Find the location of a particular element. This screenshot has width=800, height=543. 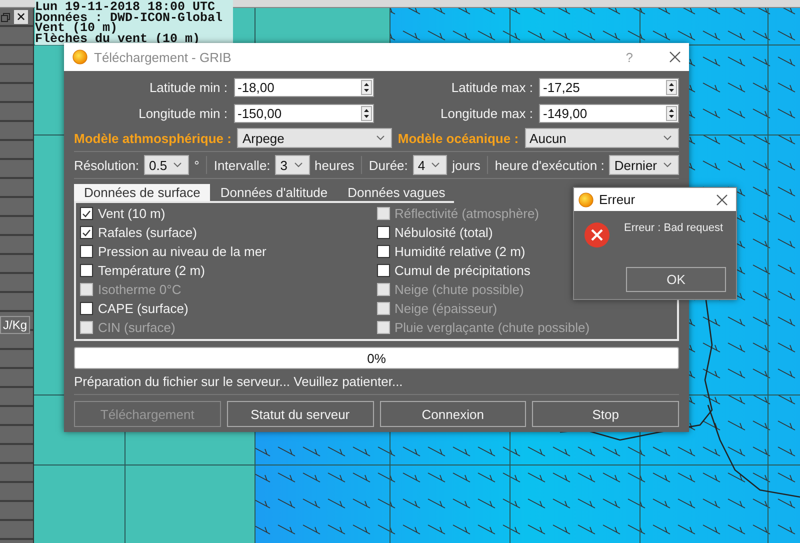

tab: Données vagues is located at coordinates (397, 192).